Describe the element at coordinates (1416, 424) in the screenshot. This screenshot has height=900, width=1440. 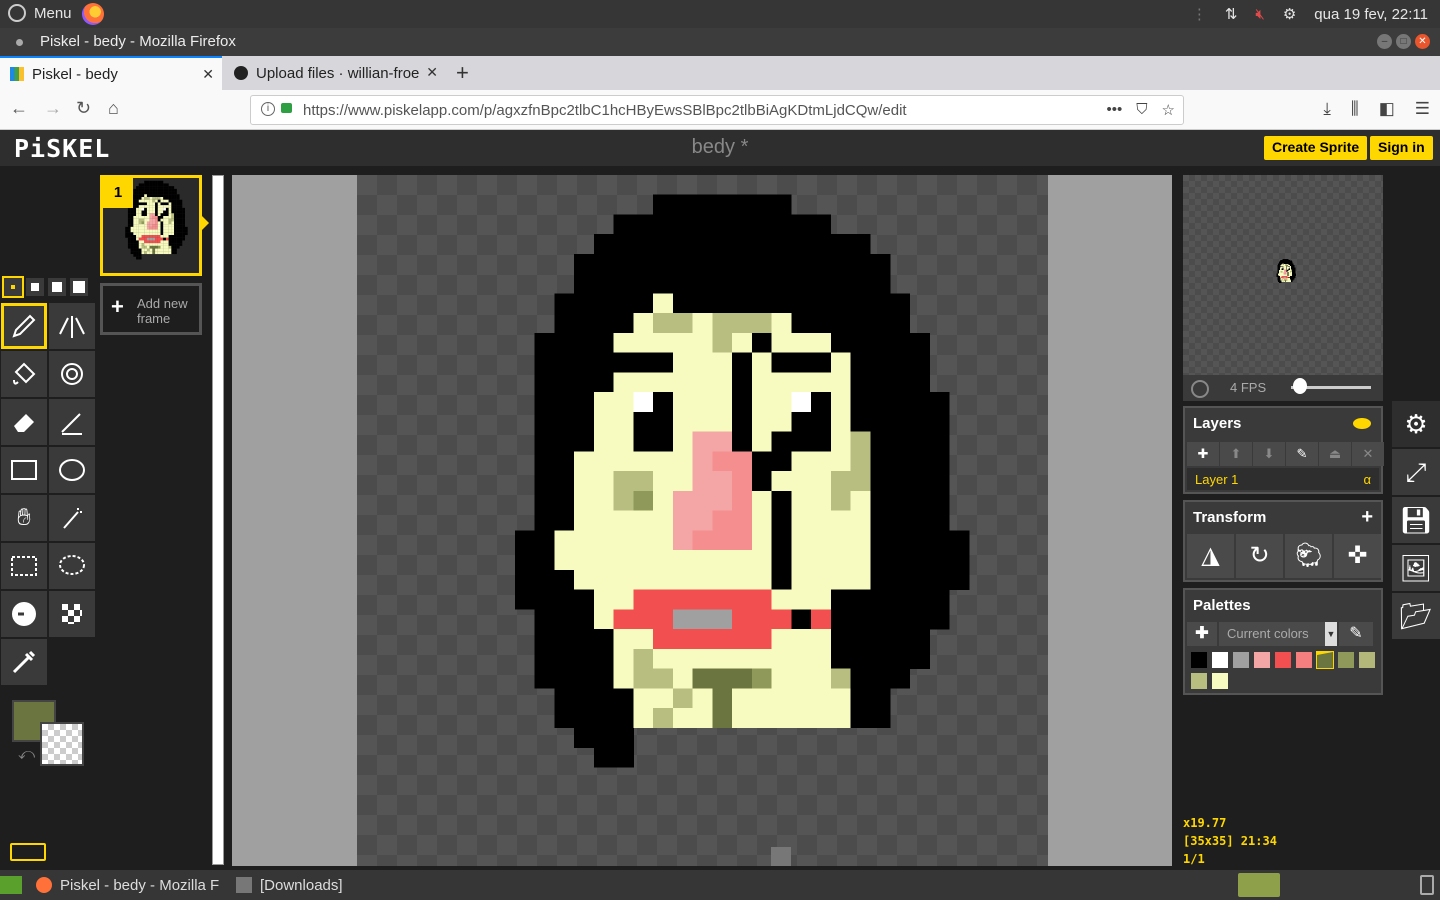
I see `settings-gear-button: ⚙` at that location.